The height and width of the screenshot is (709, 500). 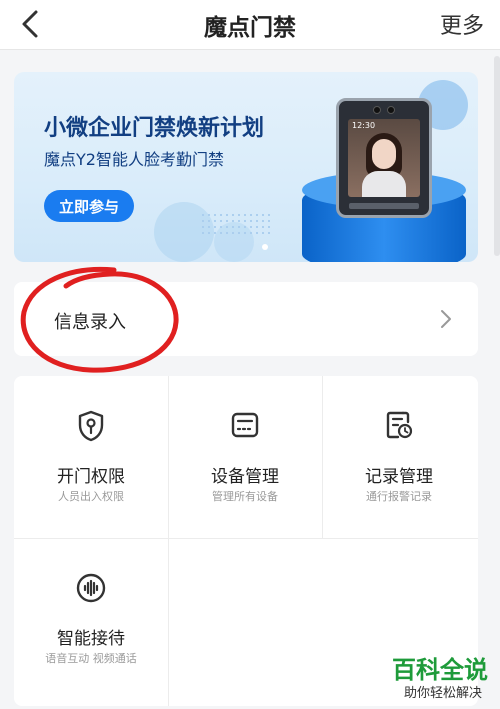 I want to click on grid-item-title: 开门权限, so click(x=91, y=477).